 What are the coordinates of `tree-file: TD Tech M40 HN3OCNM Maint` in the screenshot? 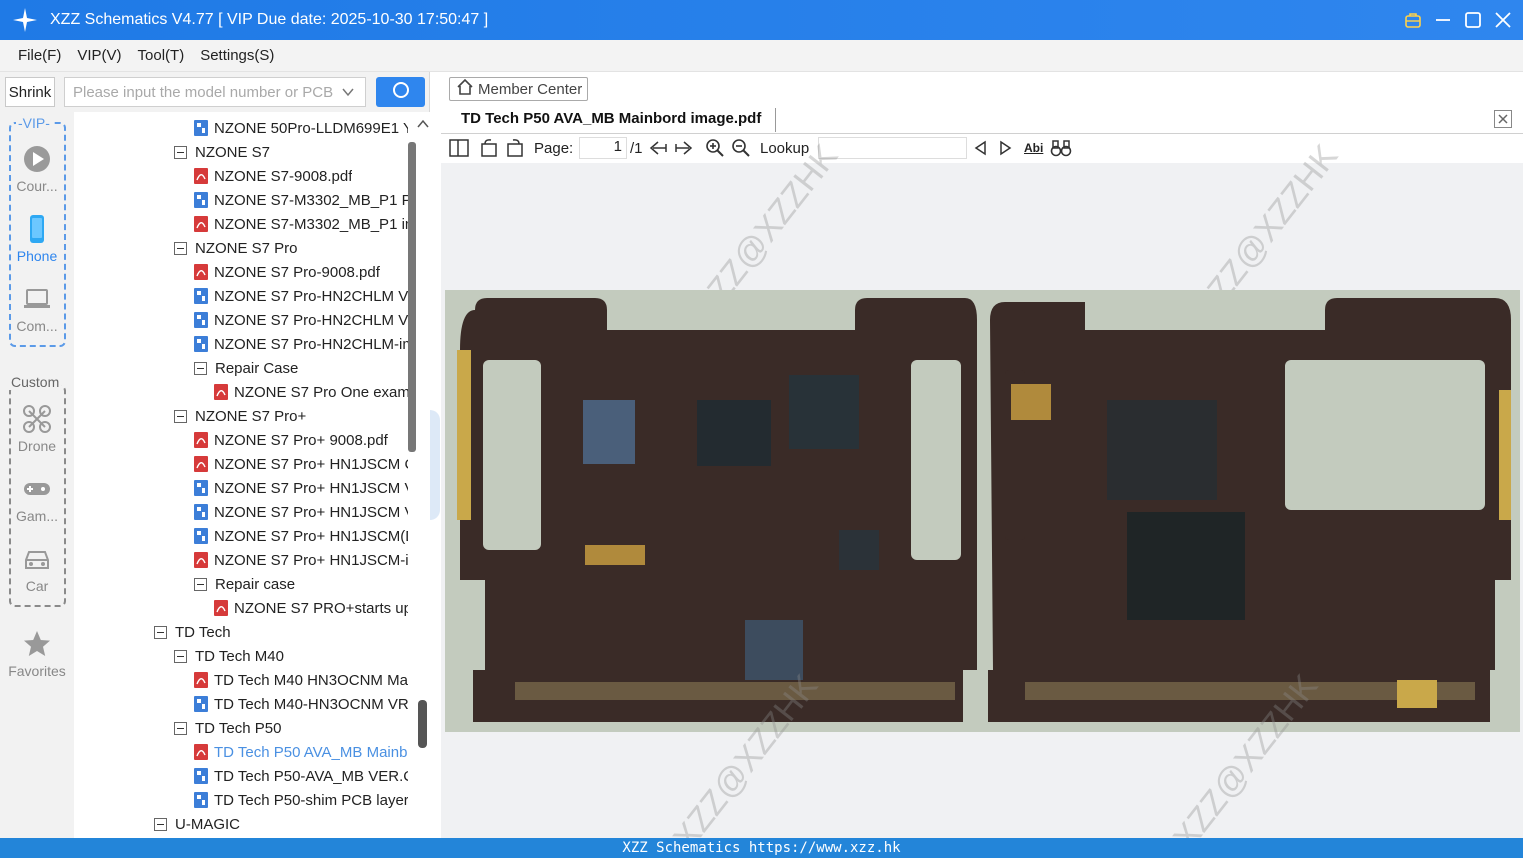 It's located at (301, 680).